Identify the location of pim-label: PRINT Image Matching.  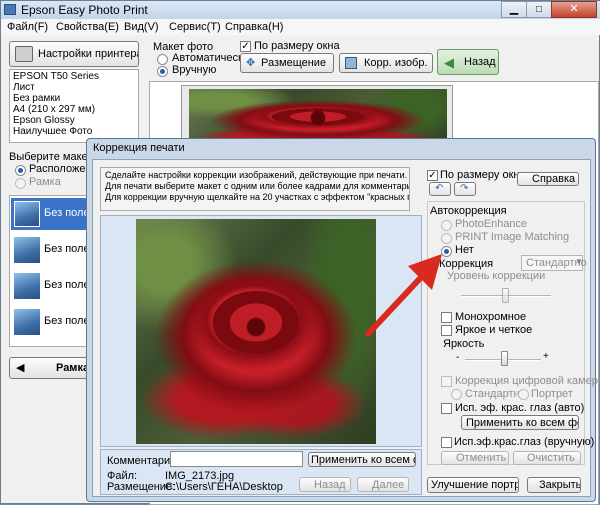
(512, 237).